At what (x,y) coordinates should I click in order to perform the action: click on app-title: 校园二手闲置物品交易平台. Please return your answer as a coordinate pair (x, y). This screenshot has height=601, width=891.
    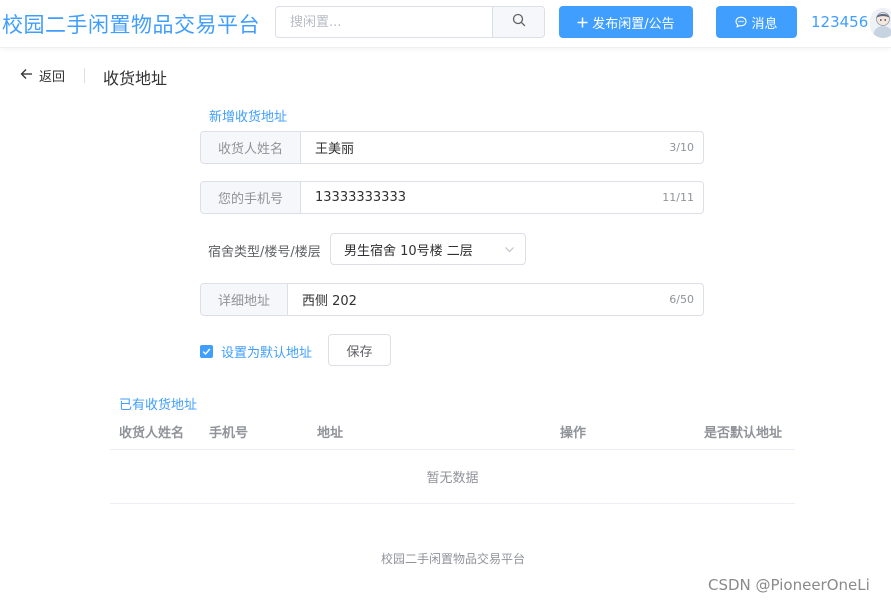
    Looking at the image, I should click on (131, 24).